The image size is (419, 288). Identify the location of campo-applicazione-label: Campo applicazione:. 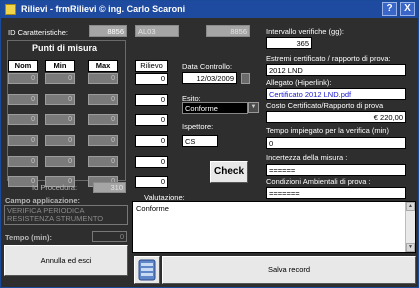
(43, 200).